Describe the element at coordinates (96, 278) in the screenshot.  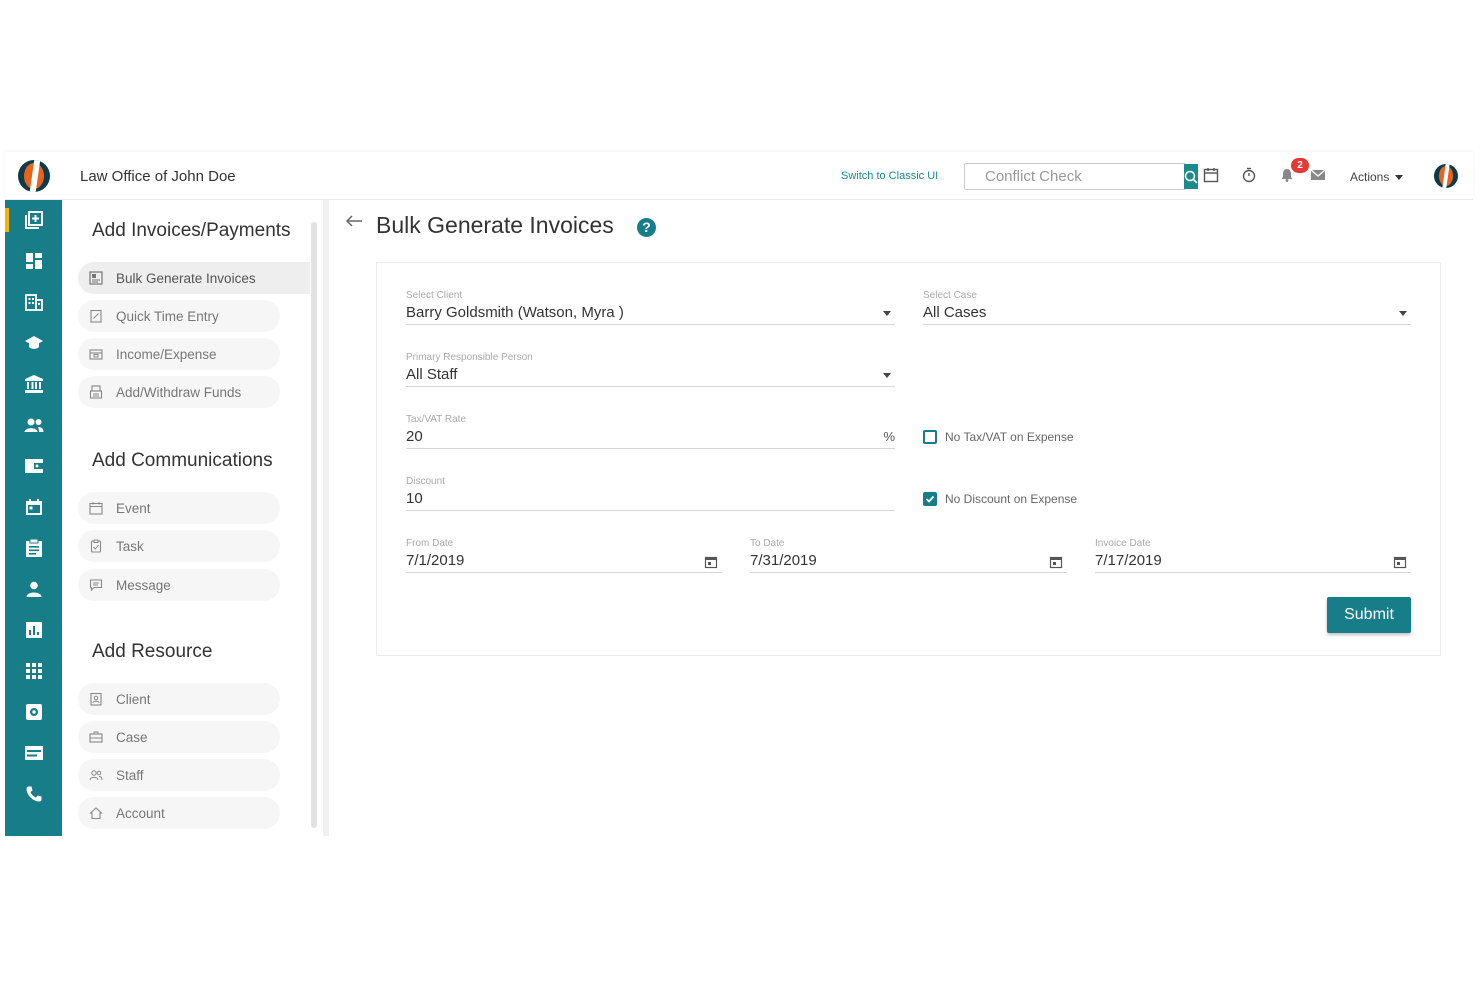
I see `invoice-icon` at that location.